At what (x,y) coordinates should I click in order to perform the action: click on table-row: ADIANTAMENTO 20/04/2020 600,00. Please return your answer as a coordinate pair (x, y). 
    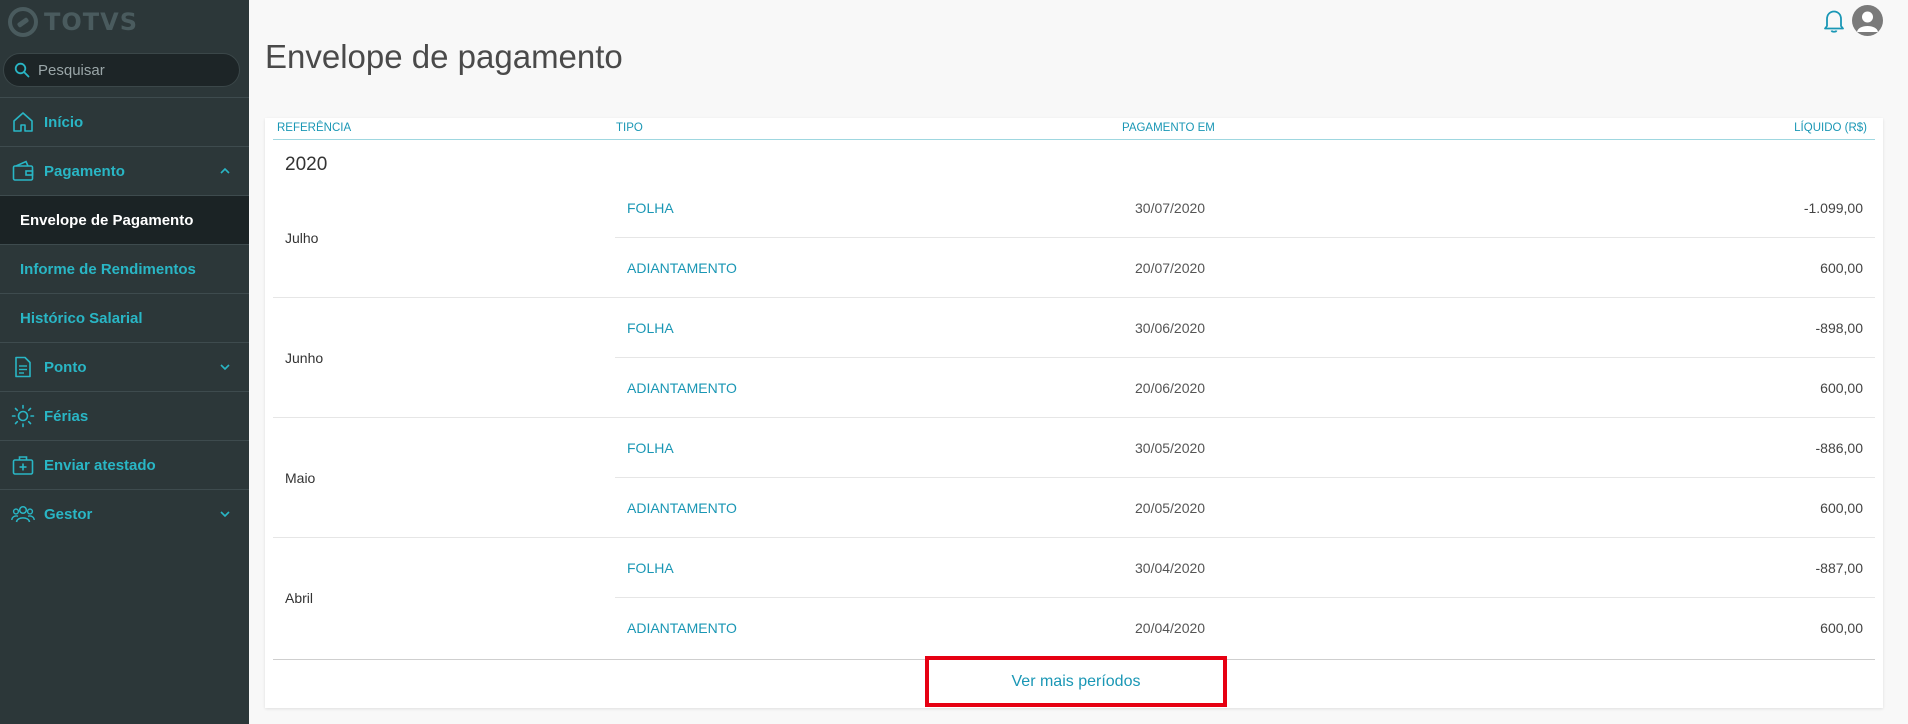
    Looking at the image, I should click on (1245, 628).